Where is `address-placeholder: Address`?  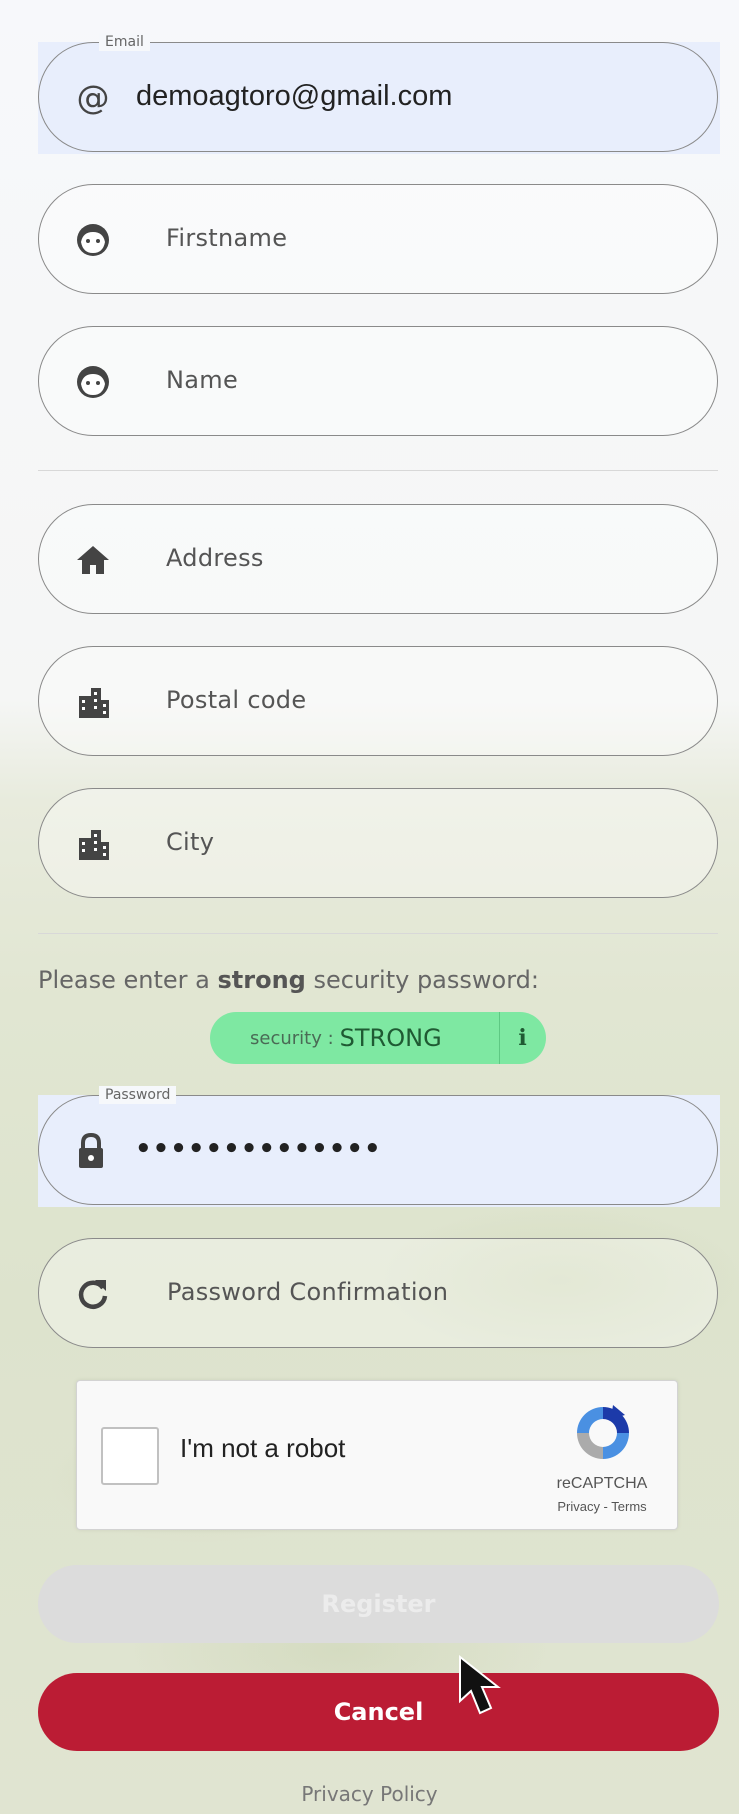 address-placeholder: Address is located at coordinates (215, 558).